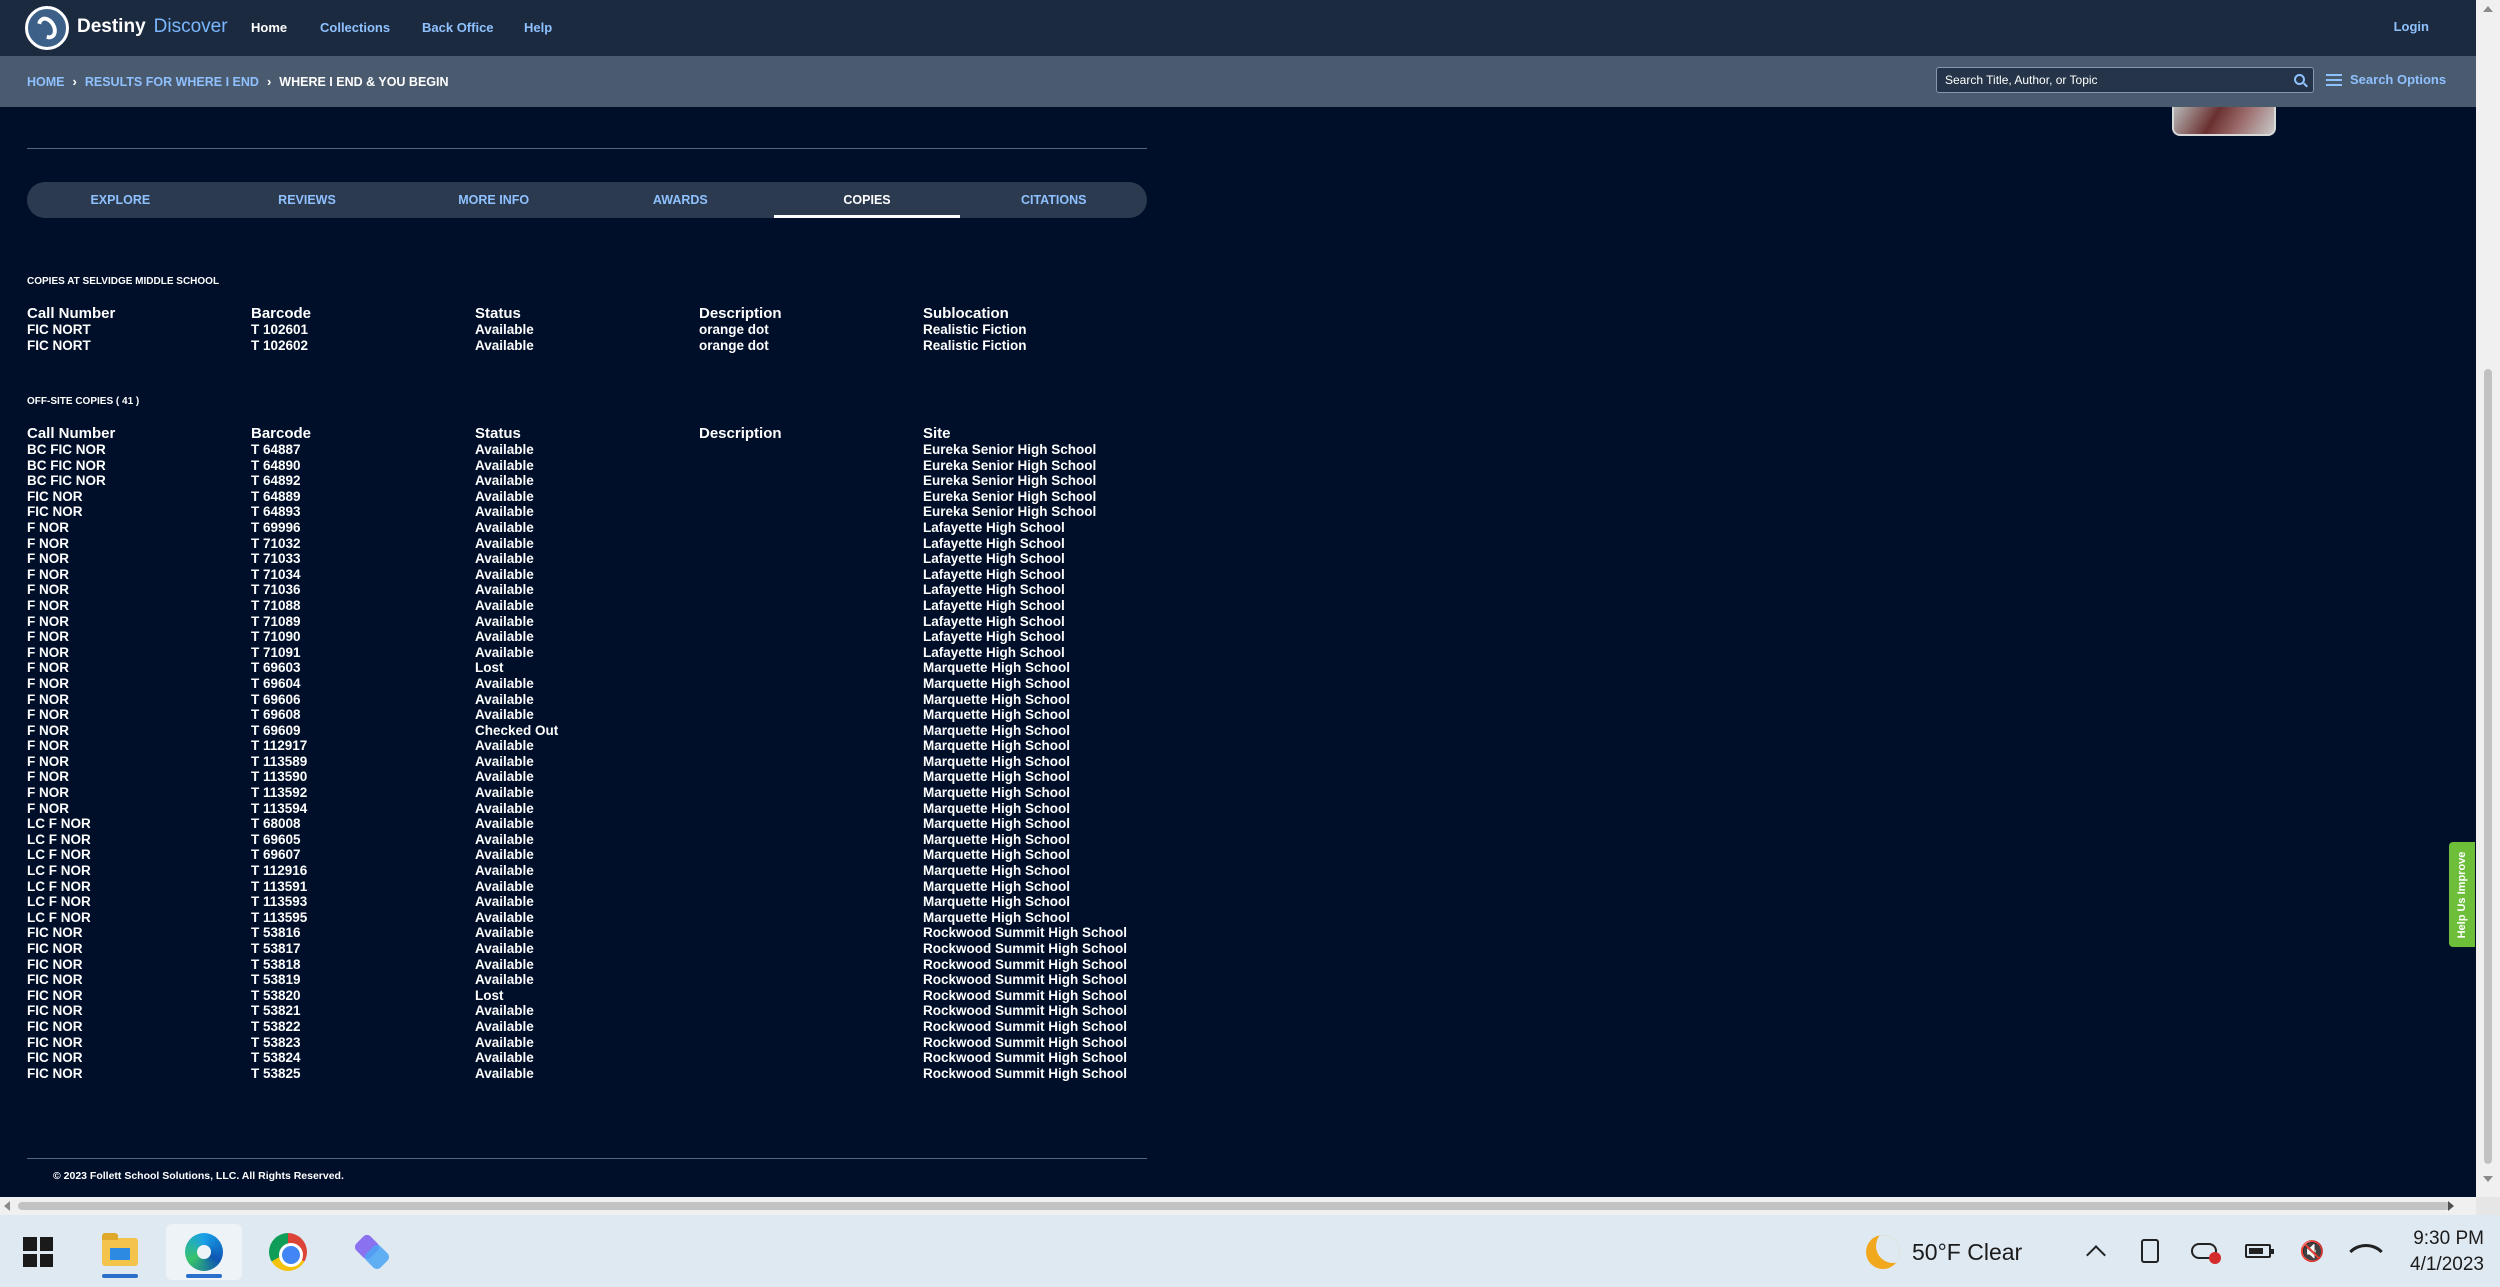  What do you see at coordinates (276, 824) in the screenshot?
I see `cell-barcode: T 68008` at bounding box center [276, 824].